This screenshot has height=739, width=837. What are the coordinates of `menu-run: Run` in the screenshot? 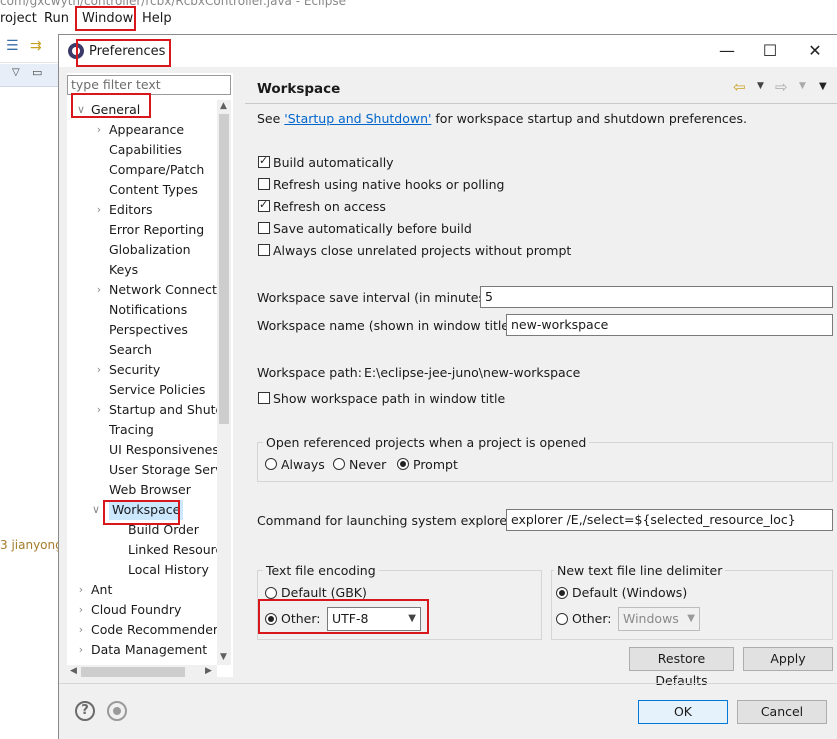 It's located at (56, 18).